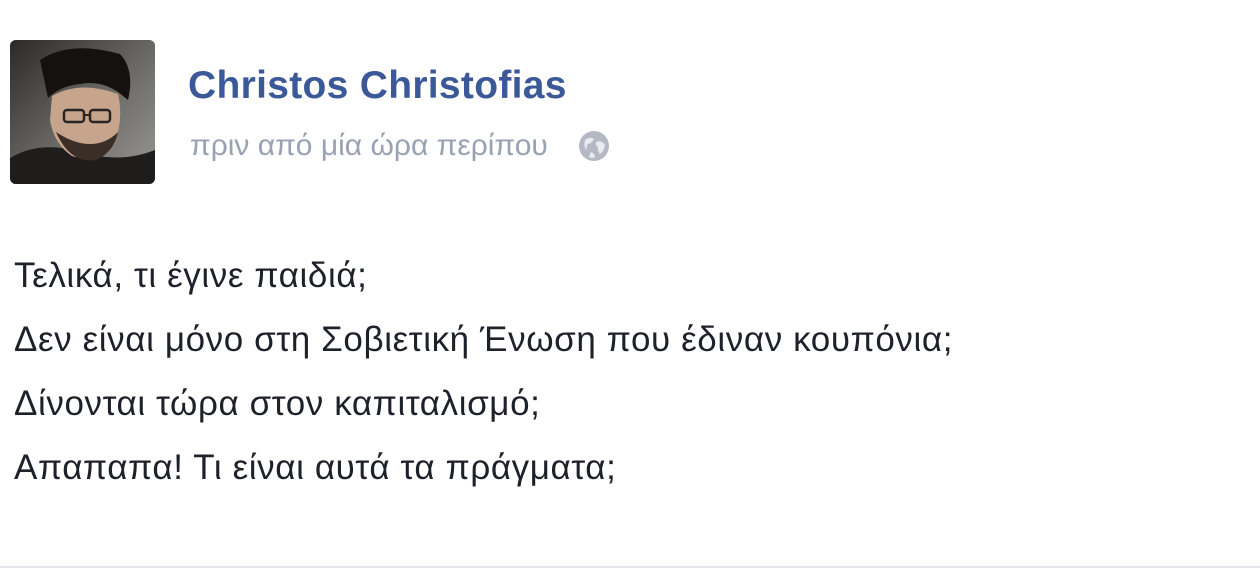 The image size is (1260, 574). I want to click on post-meta: πριν από μία ώρα περίπου, so click(401, 146).